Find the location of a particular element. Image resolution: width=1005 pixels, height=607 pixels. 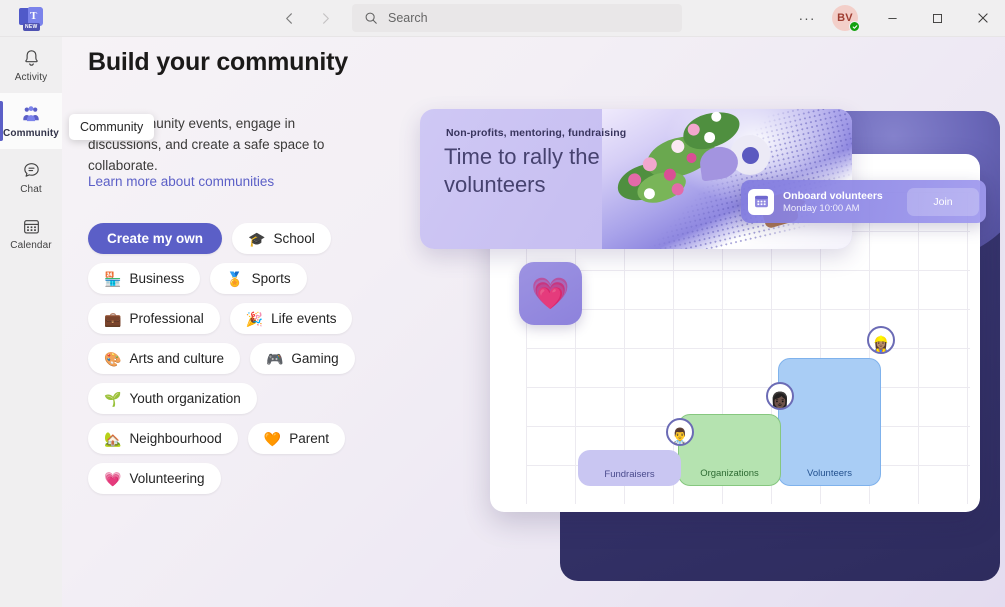

more-options-button: ··· is located at coordinates (807, 18).